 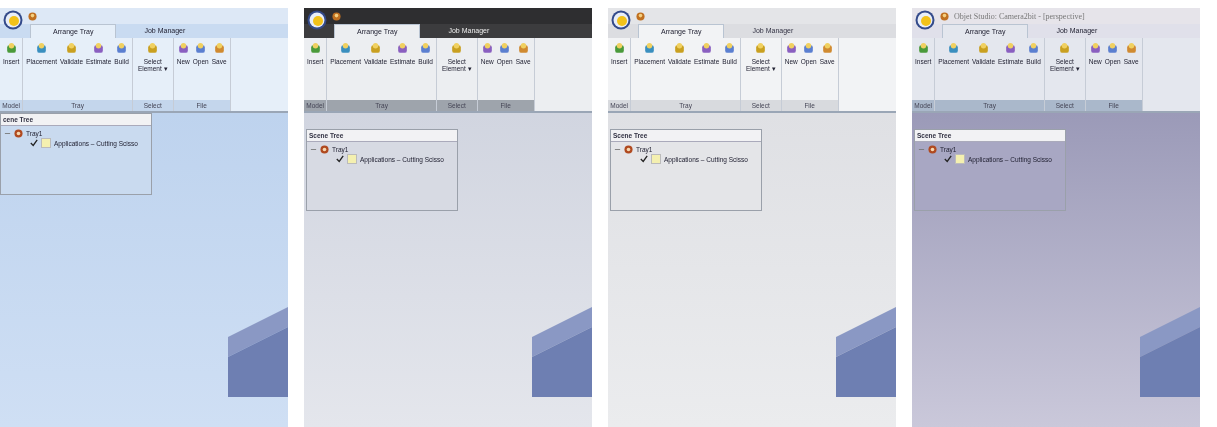 What do you see at coordinates (336, 16) in the screenshot?
I see `quick-access-icon` at bounding box center [336, 16].